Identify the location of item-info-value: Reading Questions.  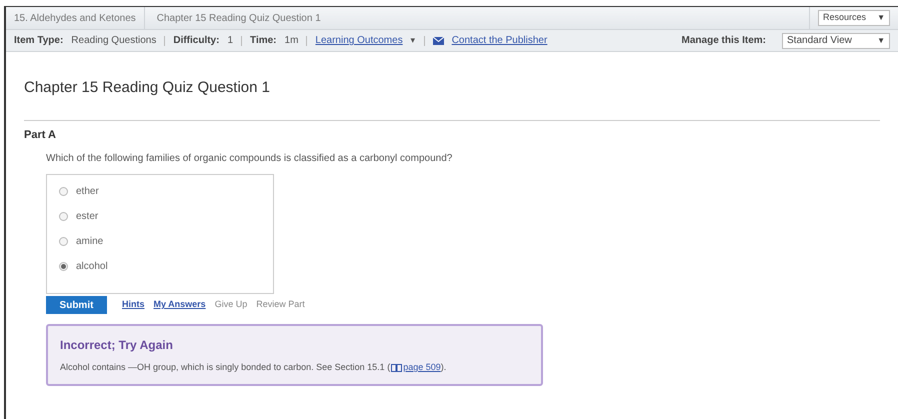
(113, 41).